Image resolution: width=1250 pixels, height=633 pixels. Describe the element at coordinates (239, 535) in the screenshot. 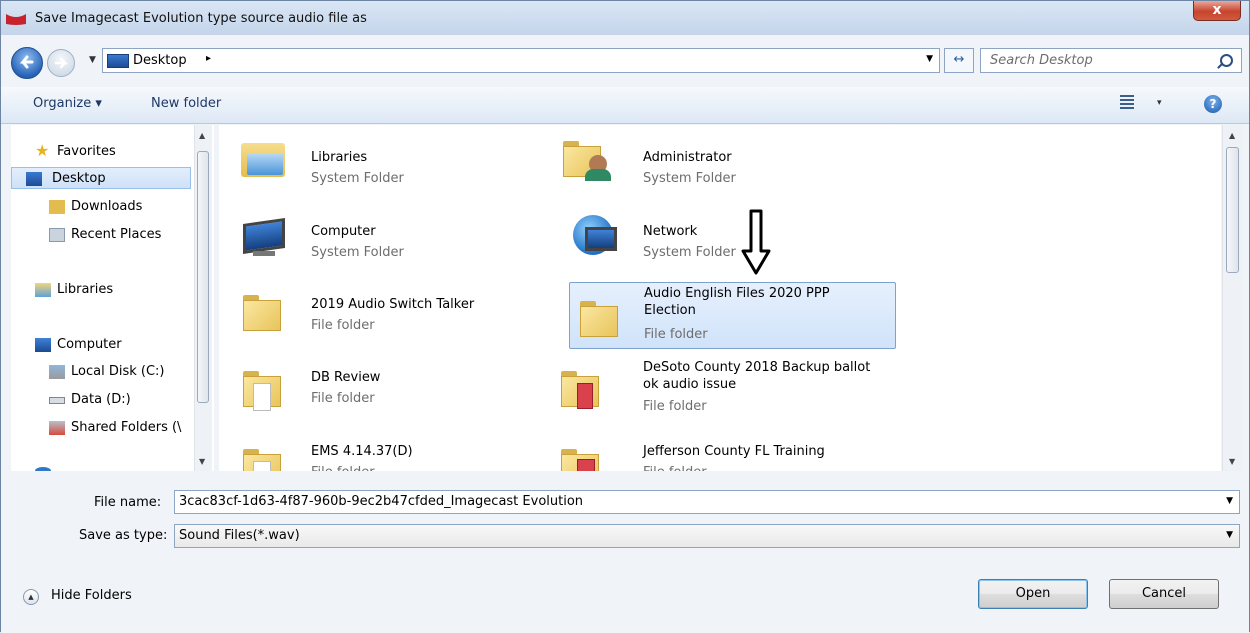

I see `save-as-type-value: Sound Files(*.wav)` at that location.